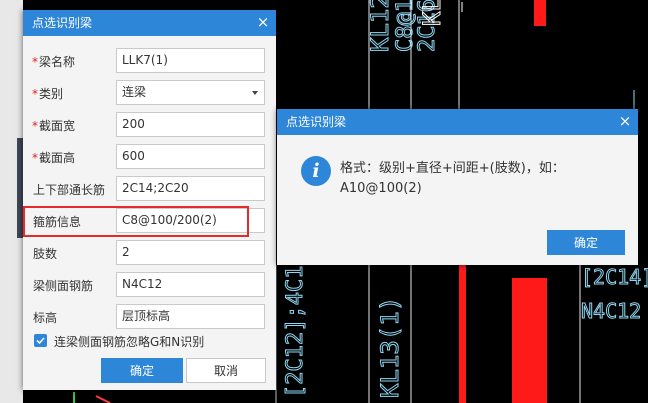  I want to click on field-row-section-width: *截面宽 200, so click(149, 125).